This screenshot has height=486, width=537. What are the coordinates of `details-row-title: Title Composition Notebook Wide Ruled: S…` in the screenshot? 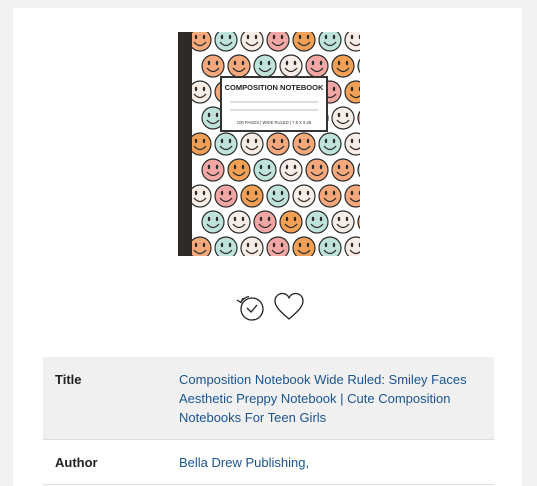 It's located at (268, 398).